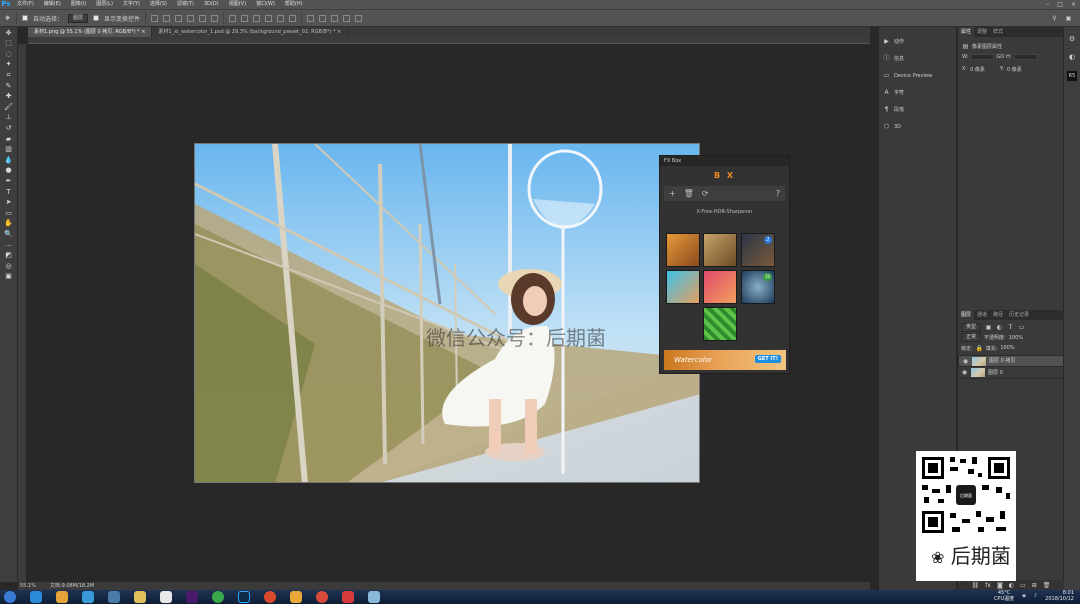 The width and height of the screenshot is (1080, 604). Describe the element at coordinates (966, 315) in the screenshot. I see `tab-layers: 图层` at that location.